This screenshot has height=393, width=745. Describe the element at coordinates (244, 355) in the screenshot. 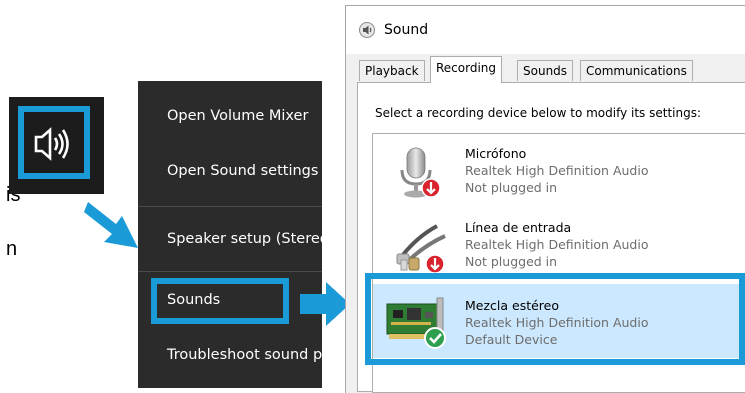

I see `menu-item-troubleshoot: Troubleshoot sound problems` at that location.